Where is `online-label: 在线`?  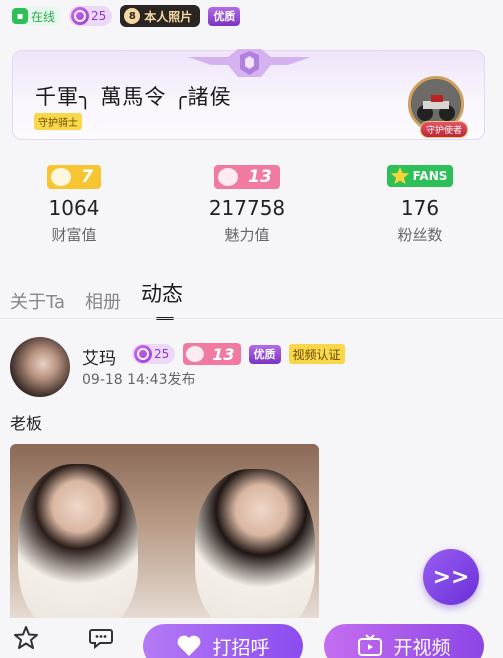 online-label: 在线 is located at coordinates (43, 16).